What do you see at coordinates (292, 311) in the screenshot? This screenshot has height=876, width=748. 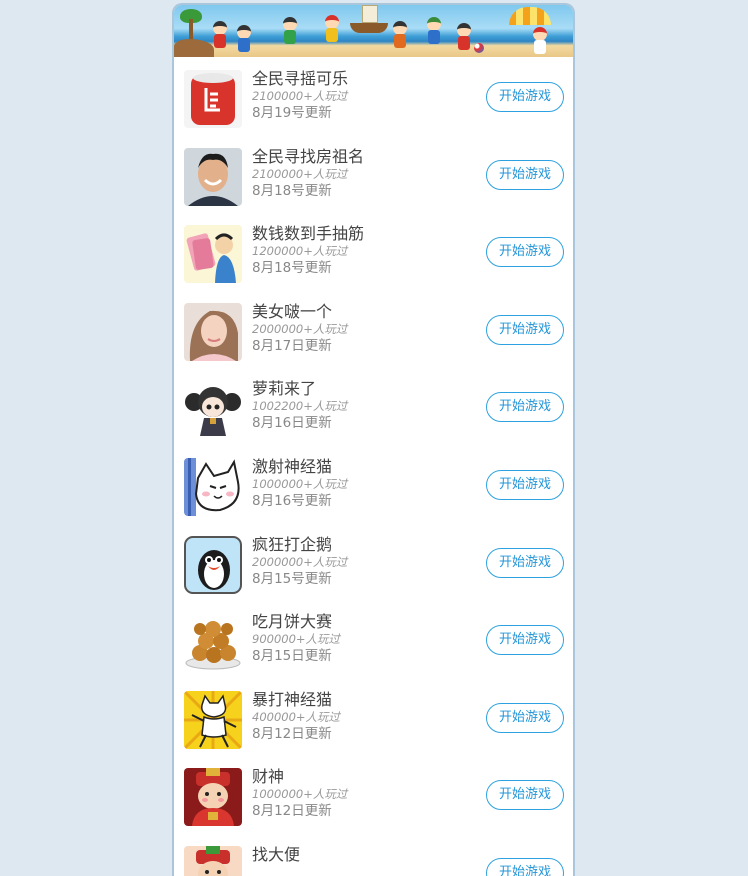 I see `game-title: 美女啵一个` at bounding box center [292, 311].